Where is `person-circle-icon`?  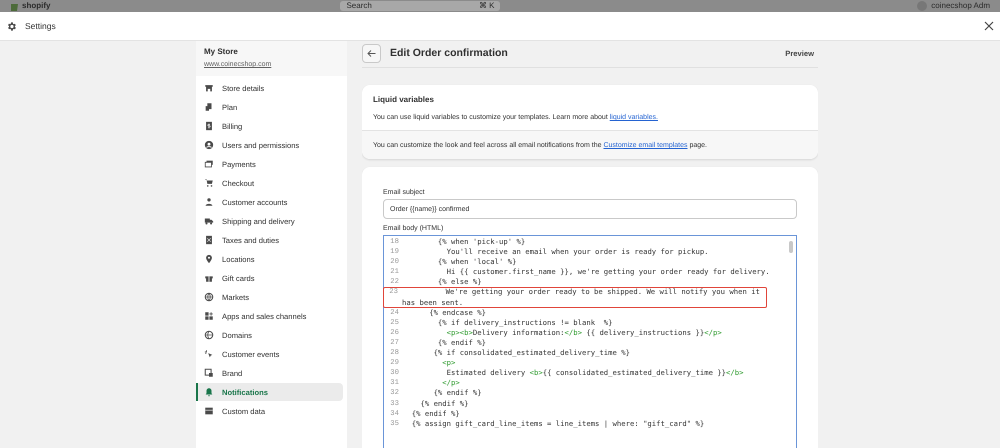
person-circle-icon is located at coordinates (209, 145).